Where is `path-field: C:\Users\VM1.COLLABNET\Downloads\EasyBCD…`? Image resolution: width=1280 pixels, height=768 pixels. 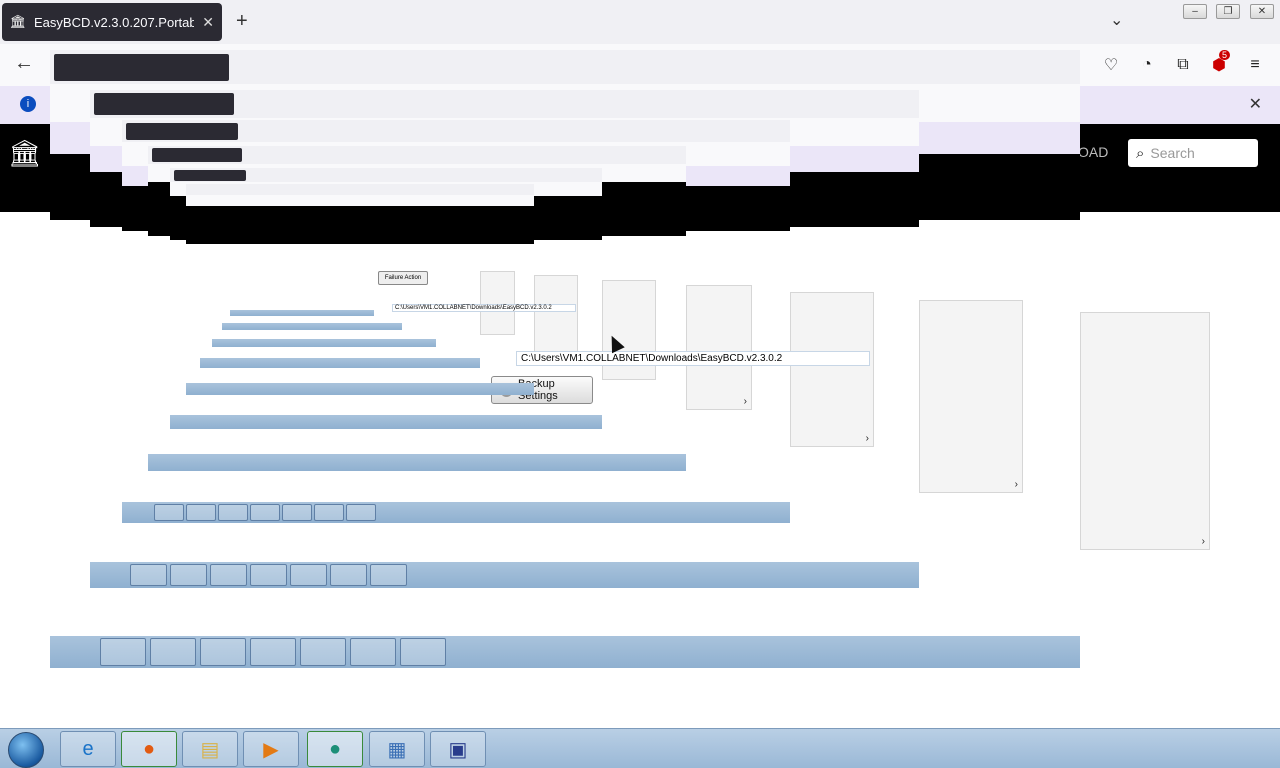 path-field: C:\Users\VM1.COLLABNET\Downloads\EasyBCD… is located at coordinates (693, 358).